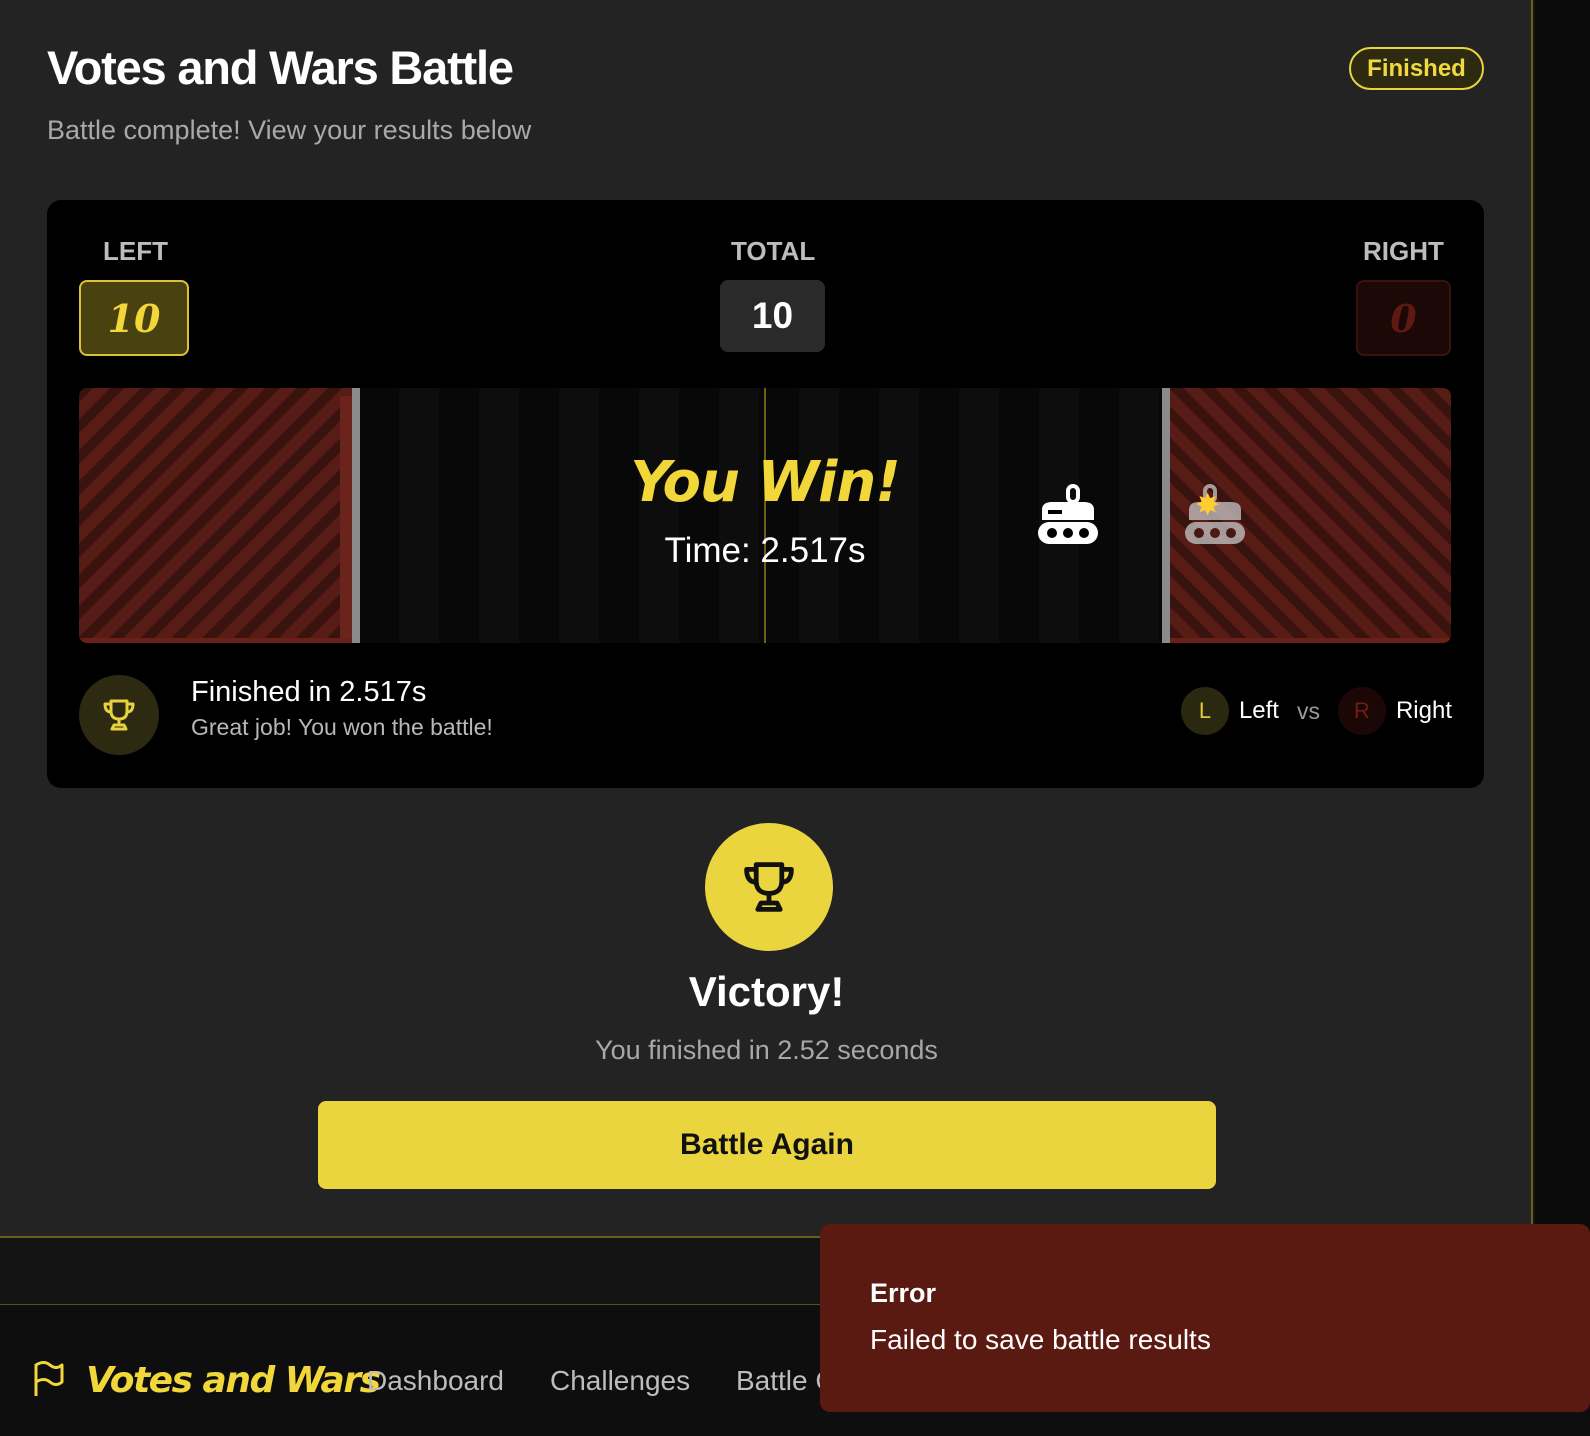  What do you see at coordinates (772, 316) in the screenshot?
I see `total-score: 10` at bounding box center [772, 316].